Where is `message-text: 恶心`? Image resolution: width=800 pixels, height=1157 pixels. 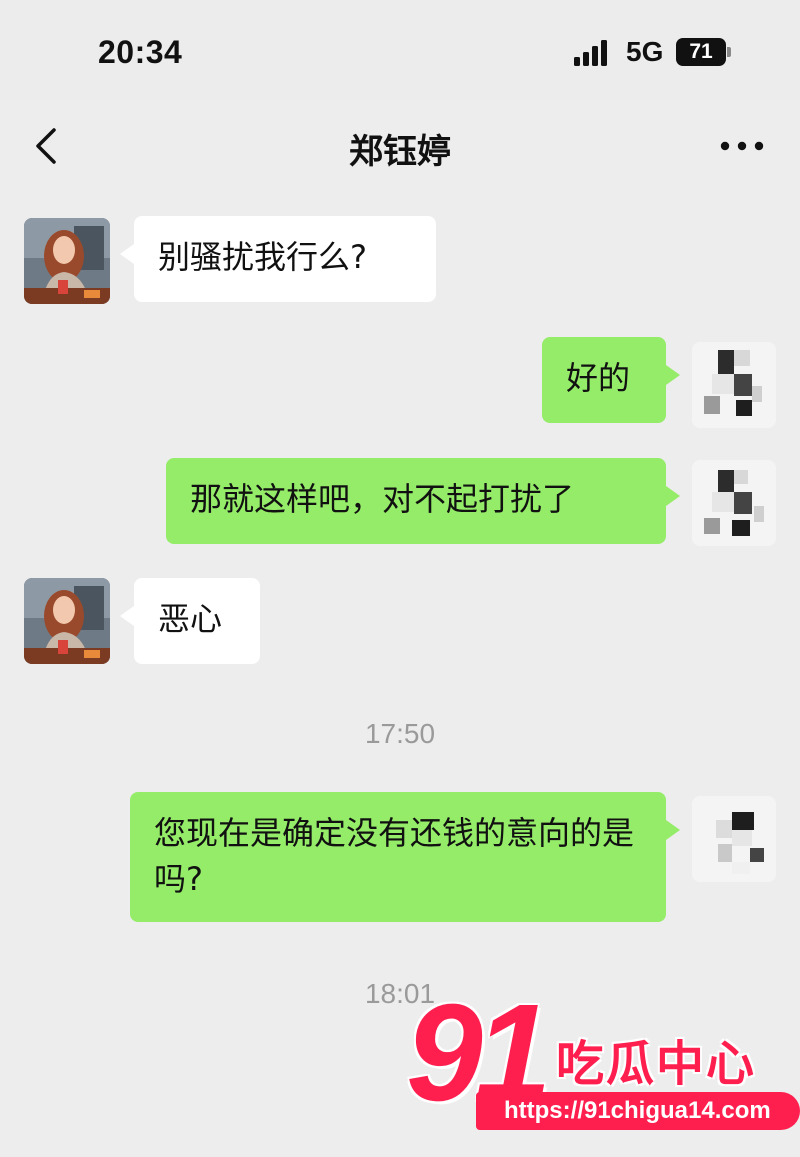
message-text: 恶心 is located at coordinates (190, 619).